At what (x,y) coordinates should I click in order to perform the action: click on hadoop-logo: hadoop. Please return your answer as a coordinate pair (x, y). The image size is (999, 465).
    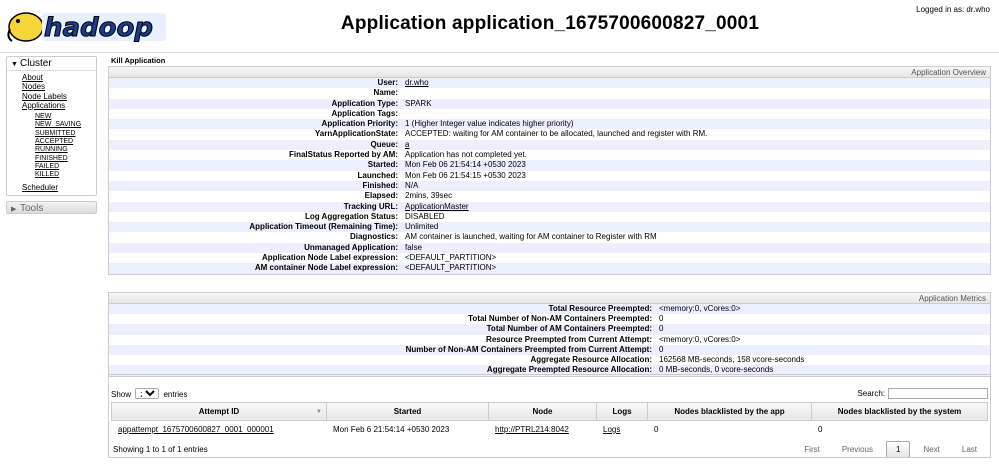
    Looking at the image, I should click on (86, 28).